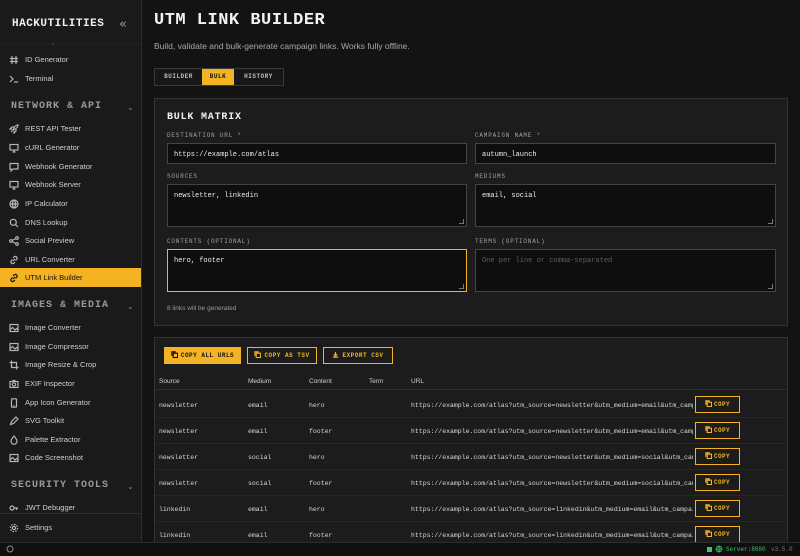 The height and width of the screenshot is (556, 800). Describe the element at coordinates (60, 485) in the screenshot. I see `section-security-tools: SECURITY TOOLS` at that location.